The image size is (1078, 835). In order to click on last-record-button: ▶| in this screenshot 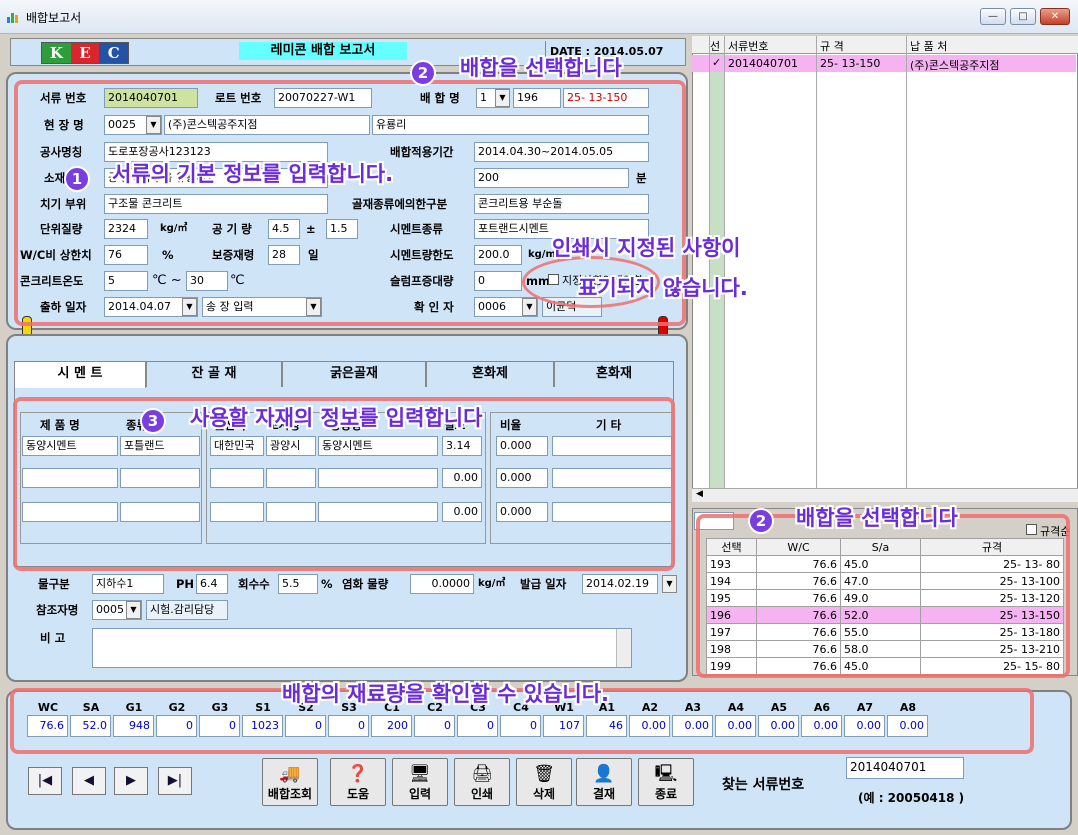, I will do `click(175, 781)`.